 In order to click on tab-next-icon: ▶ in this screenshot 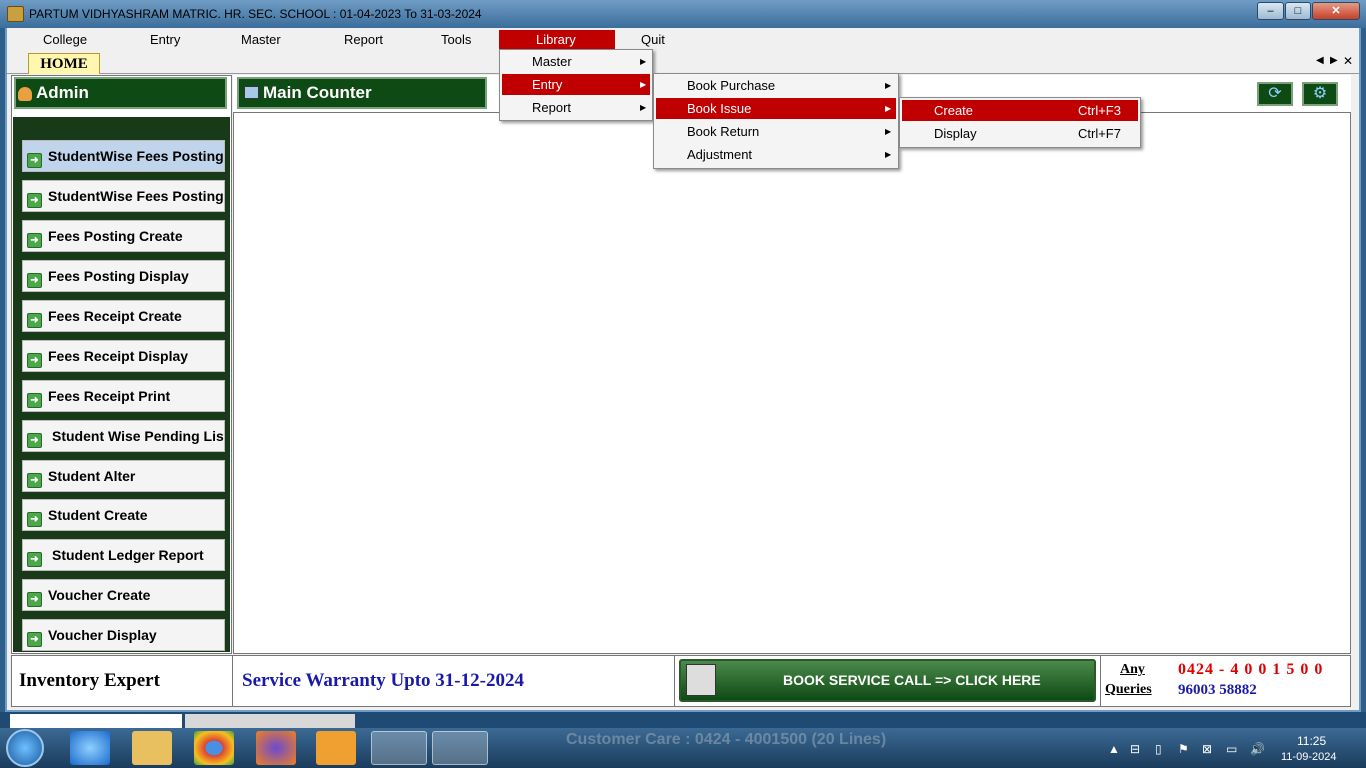, I will do `click(1334, 60)`.